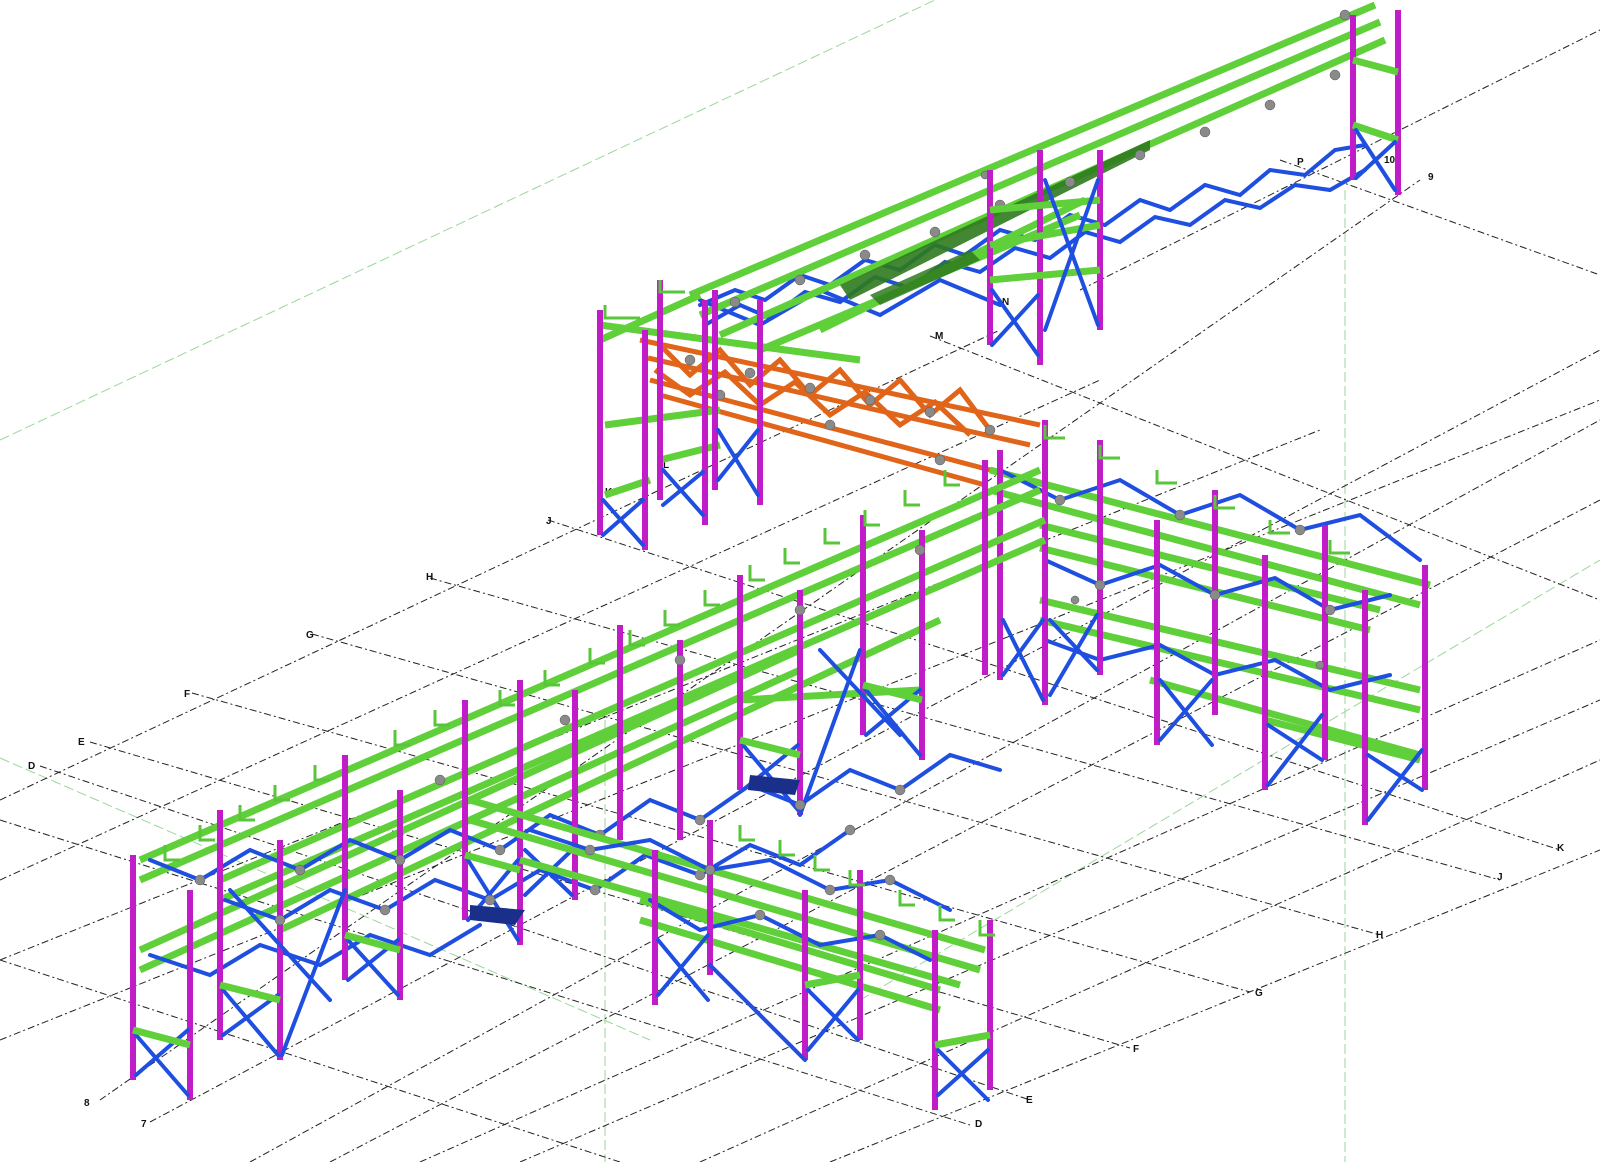  Describe the element at coordinates (81, 742) in the screenshot. I see `grid-label-e: E` at that location.